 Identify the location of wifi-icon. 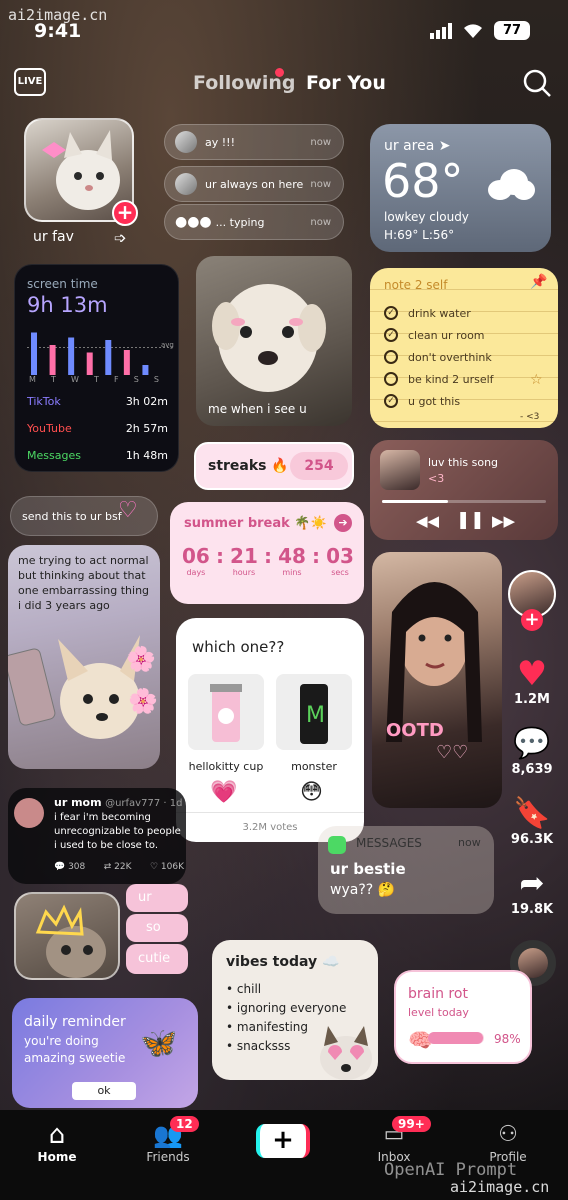
(473, 30).